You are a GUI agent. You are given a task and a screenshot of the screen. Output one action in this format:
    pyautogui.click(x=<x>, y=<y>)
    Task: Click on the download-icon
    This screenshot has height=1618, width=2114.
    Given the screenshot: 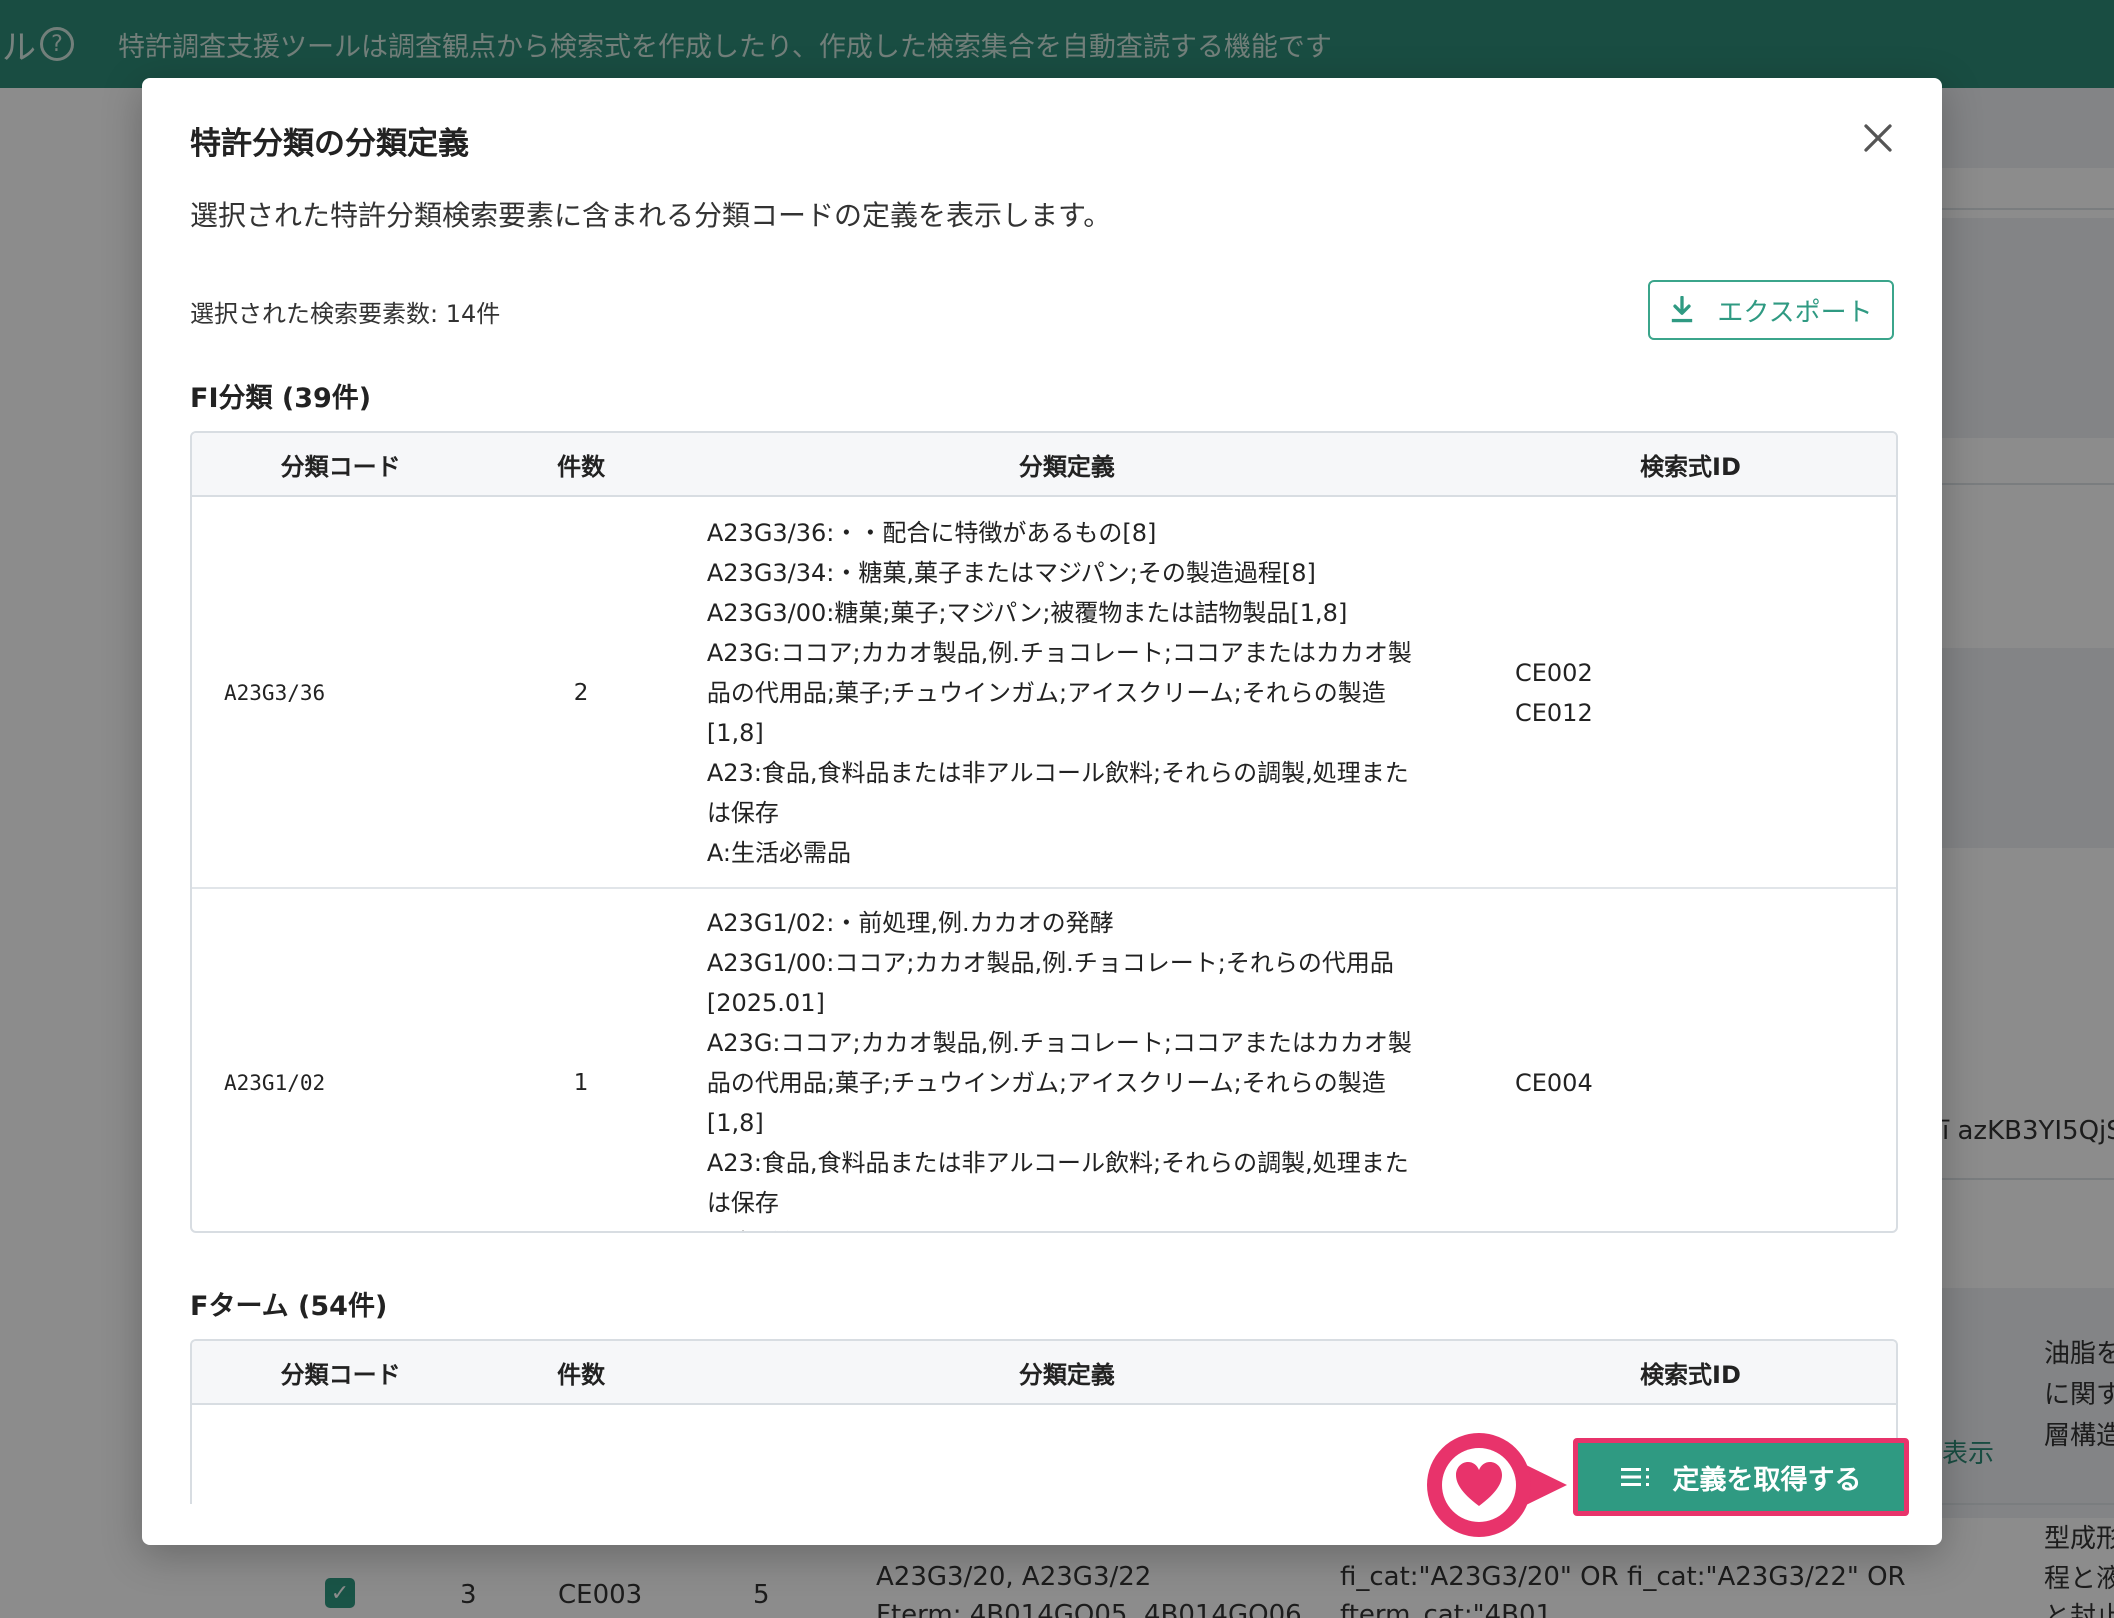 What is the action you would take?
    pyautogui.click(x=1682, y=309)
    